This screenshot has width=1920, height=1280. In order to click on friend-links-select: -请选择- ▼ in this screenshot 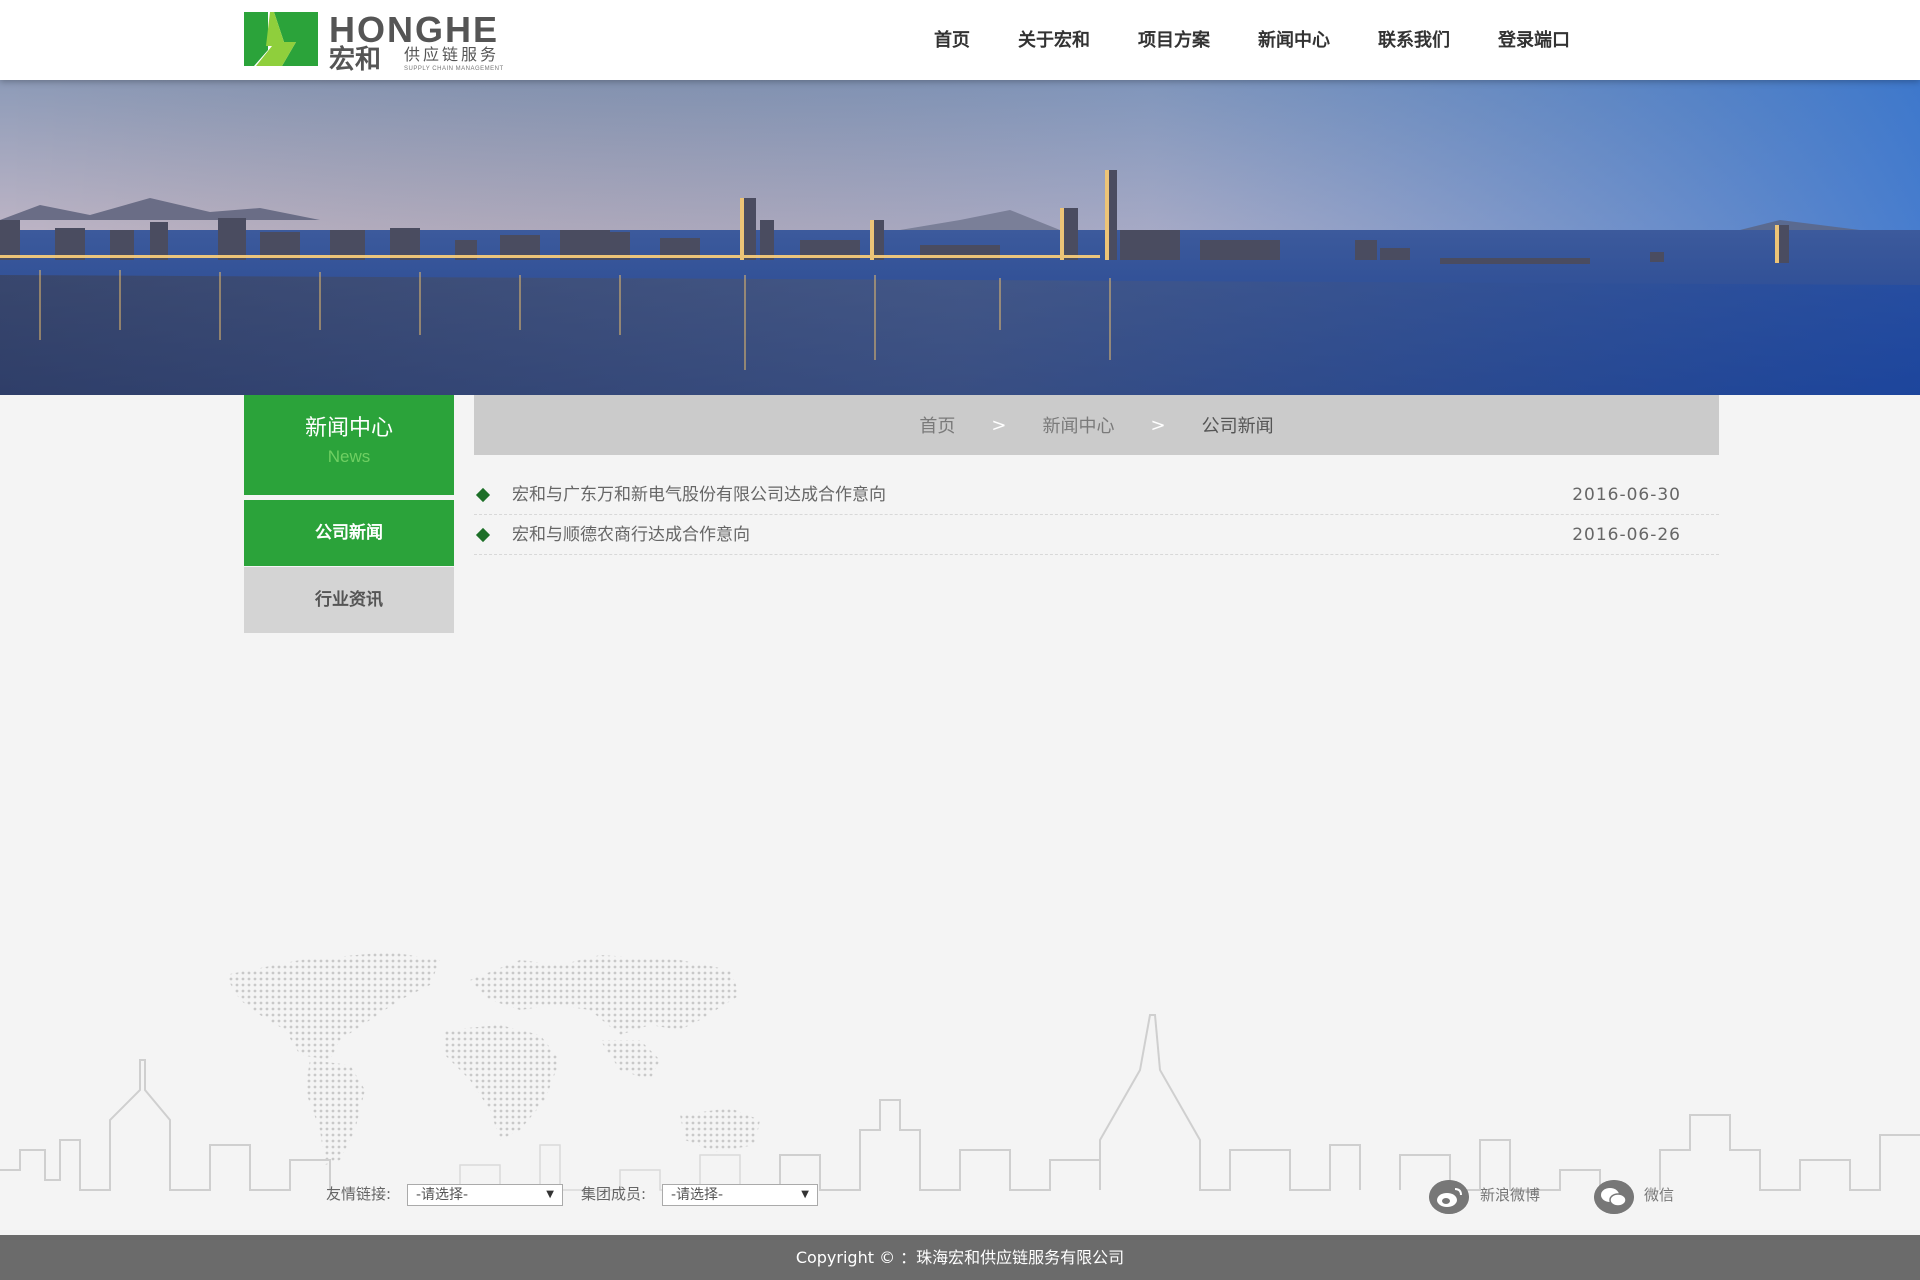, I will do `click(485, 1195)`.